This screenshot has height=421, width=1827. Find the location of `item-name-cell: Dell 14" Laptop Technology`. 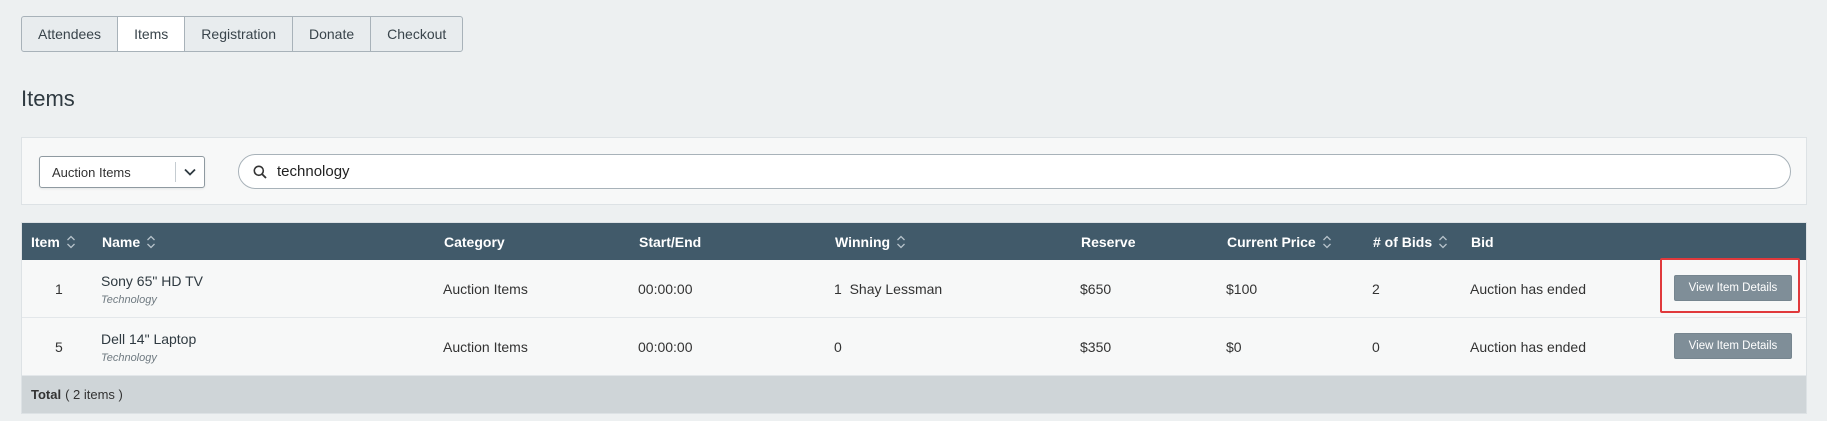

item-name-cell: Dell 14" Laptop Technology is located at coordinates (148, 347).